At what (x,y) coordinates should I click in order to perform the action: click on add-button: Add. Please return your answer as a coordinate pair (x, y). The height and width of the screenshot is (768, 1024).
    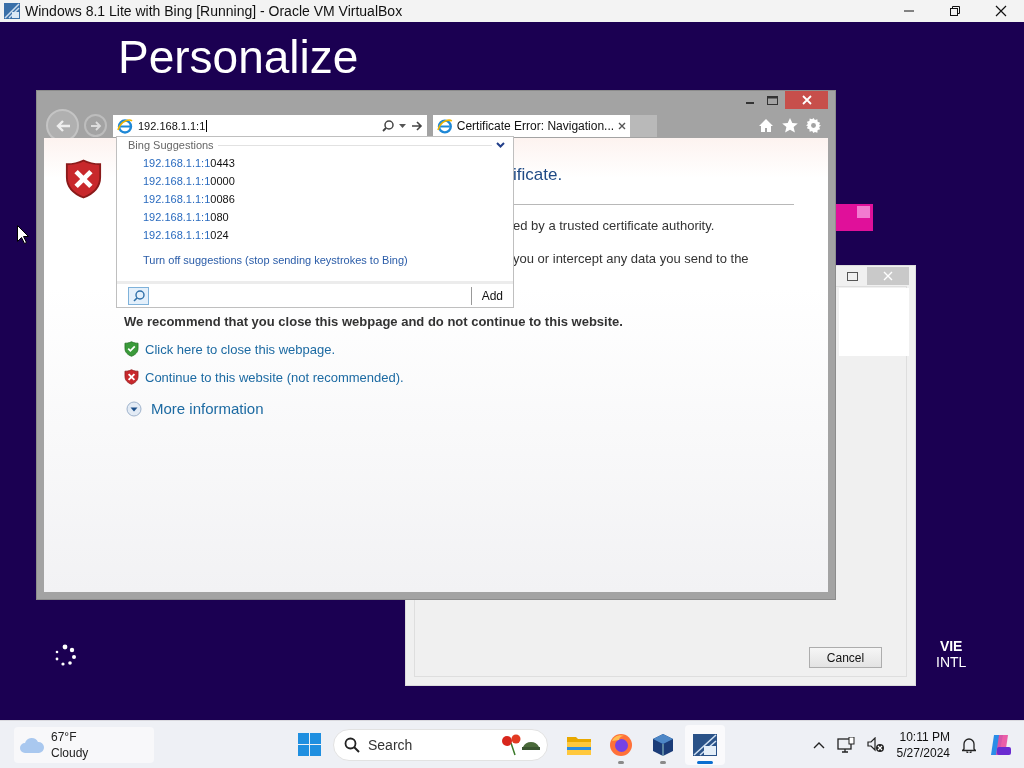
    Looking at the image, I should click on (491, 295).